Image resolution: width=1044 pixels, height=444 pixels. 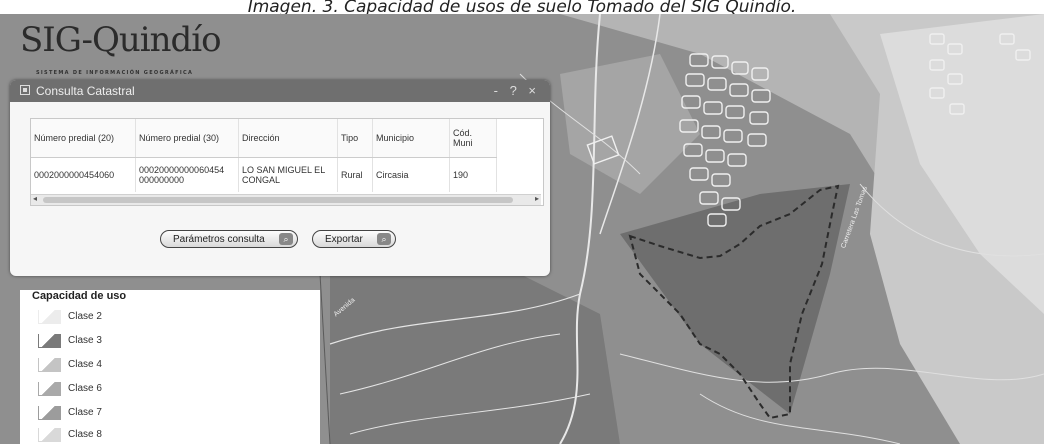 What do you see at coordinates (280, 91) in the screenshot?
I see `dialog-header: Consulta Catastral - ? ×` at bounding box center [280, 91].